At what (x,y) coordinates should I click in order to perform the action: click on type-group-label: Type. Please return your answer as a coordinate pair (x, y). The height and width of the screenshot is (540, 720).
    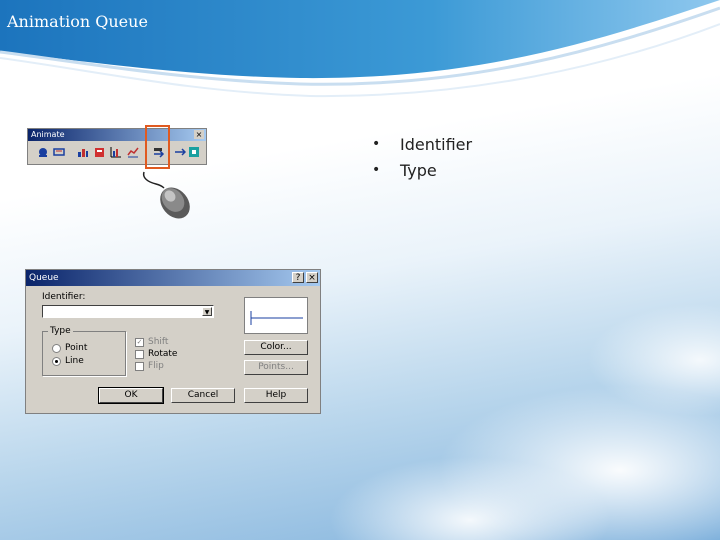
    Looking at the image, I should click on (60, 331).